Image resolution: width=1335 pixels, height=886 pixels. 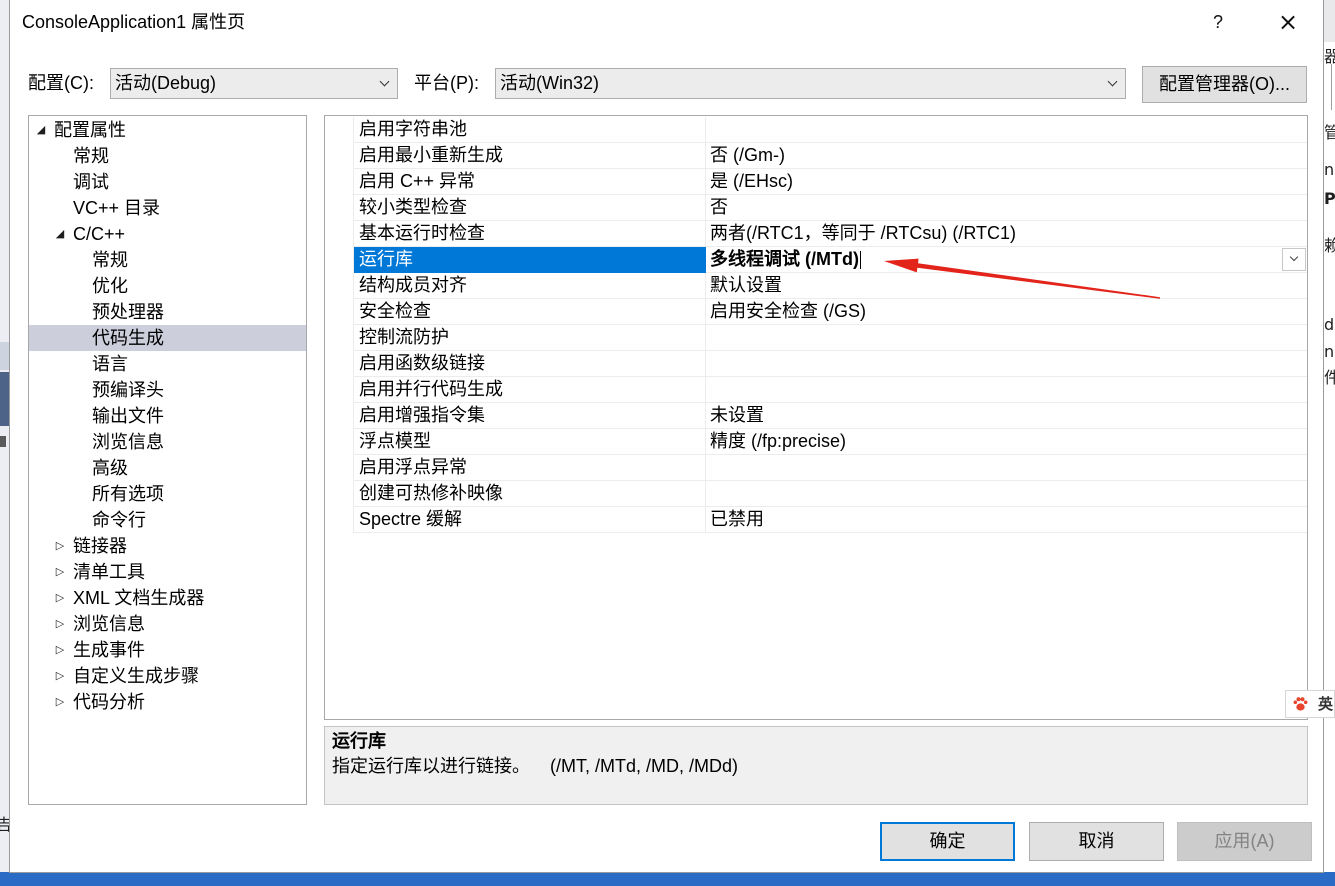 I want to click on value-dropdown-button, so click(x=1294, y=259).